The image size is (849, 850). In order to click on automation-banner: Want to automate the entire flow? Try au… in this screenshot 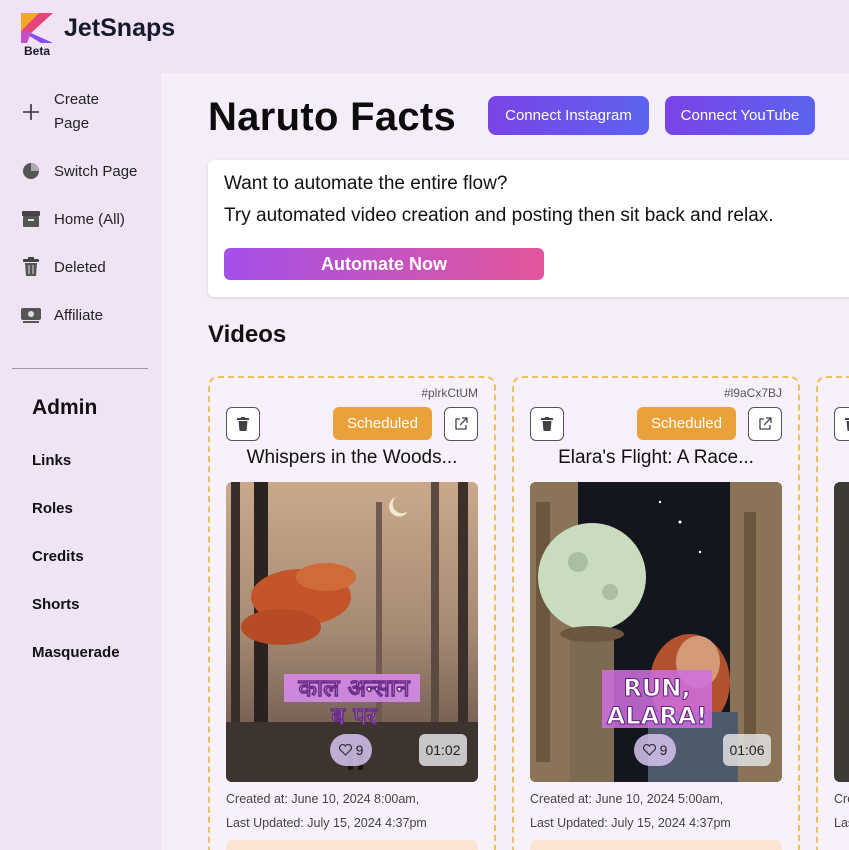, I will do `click(528, 228)`.